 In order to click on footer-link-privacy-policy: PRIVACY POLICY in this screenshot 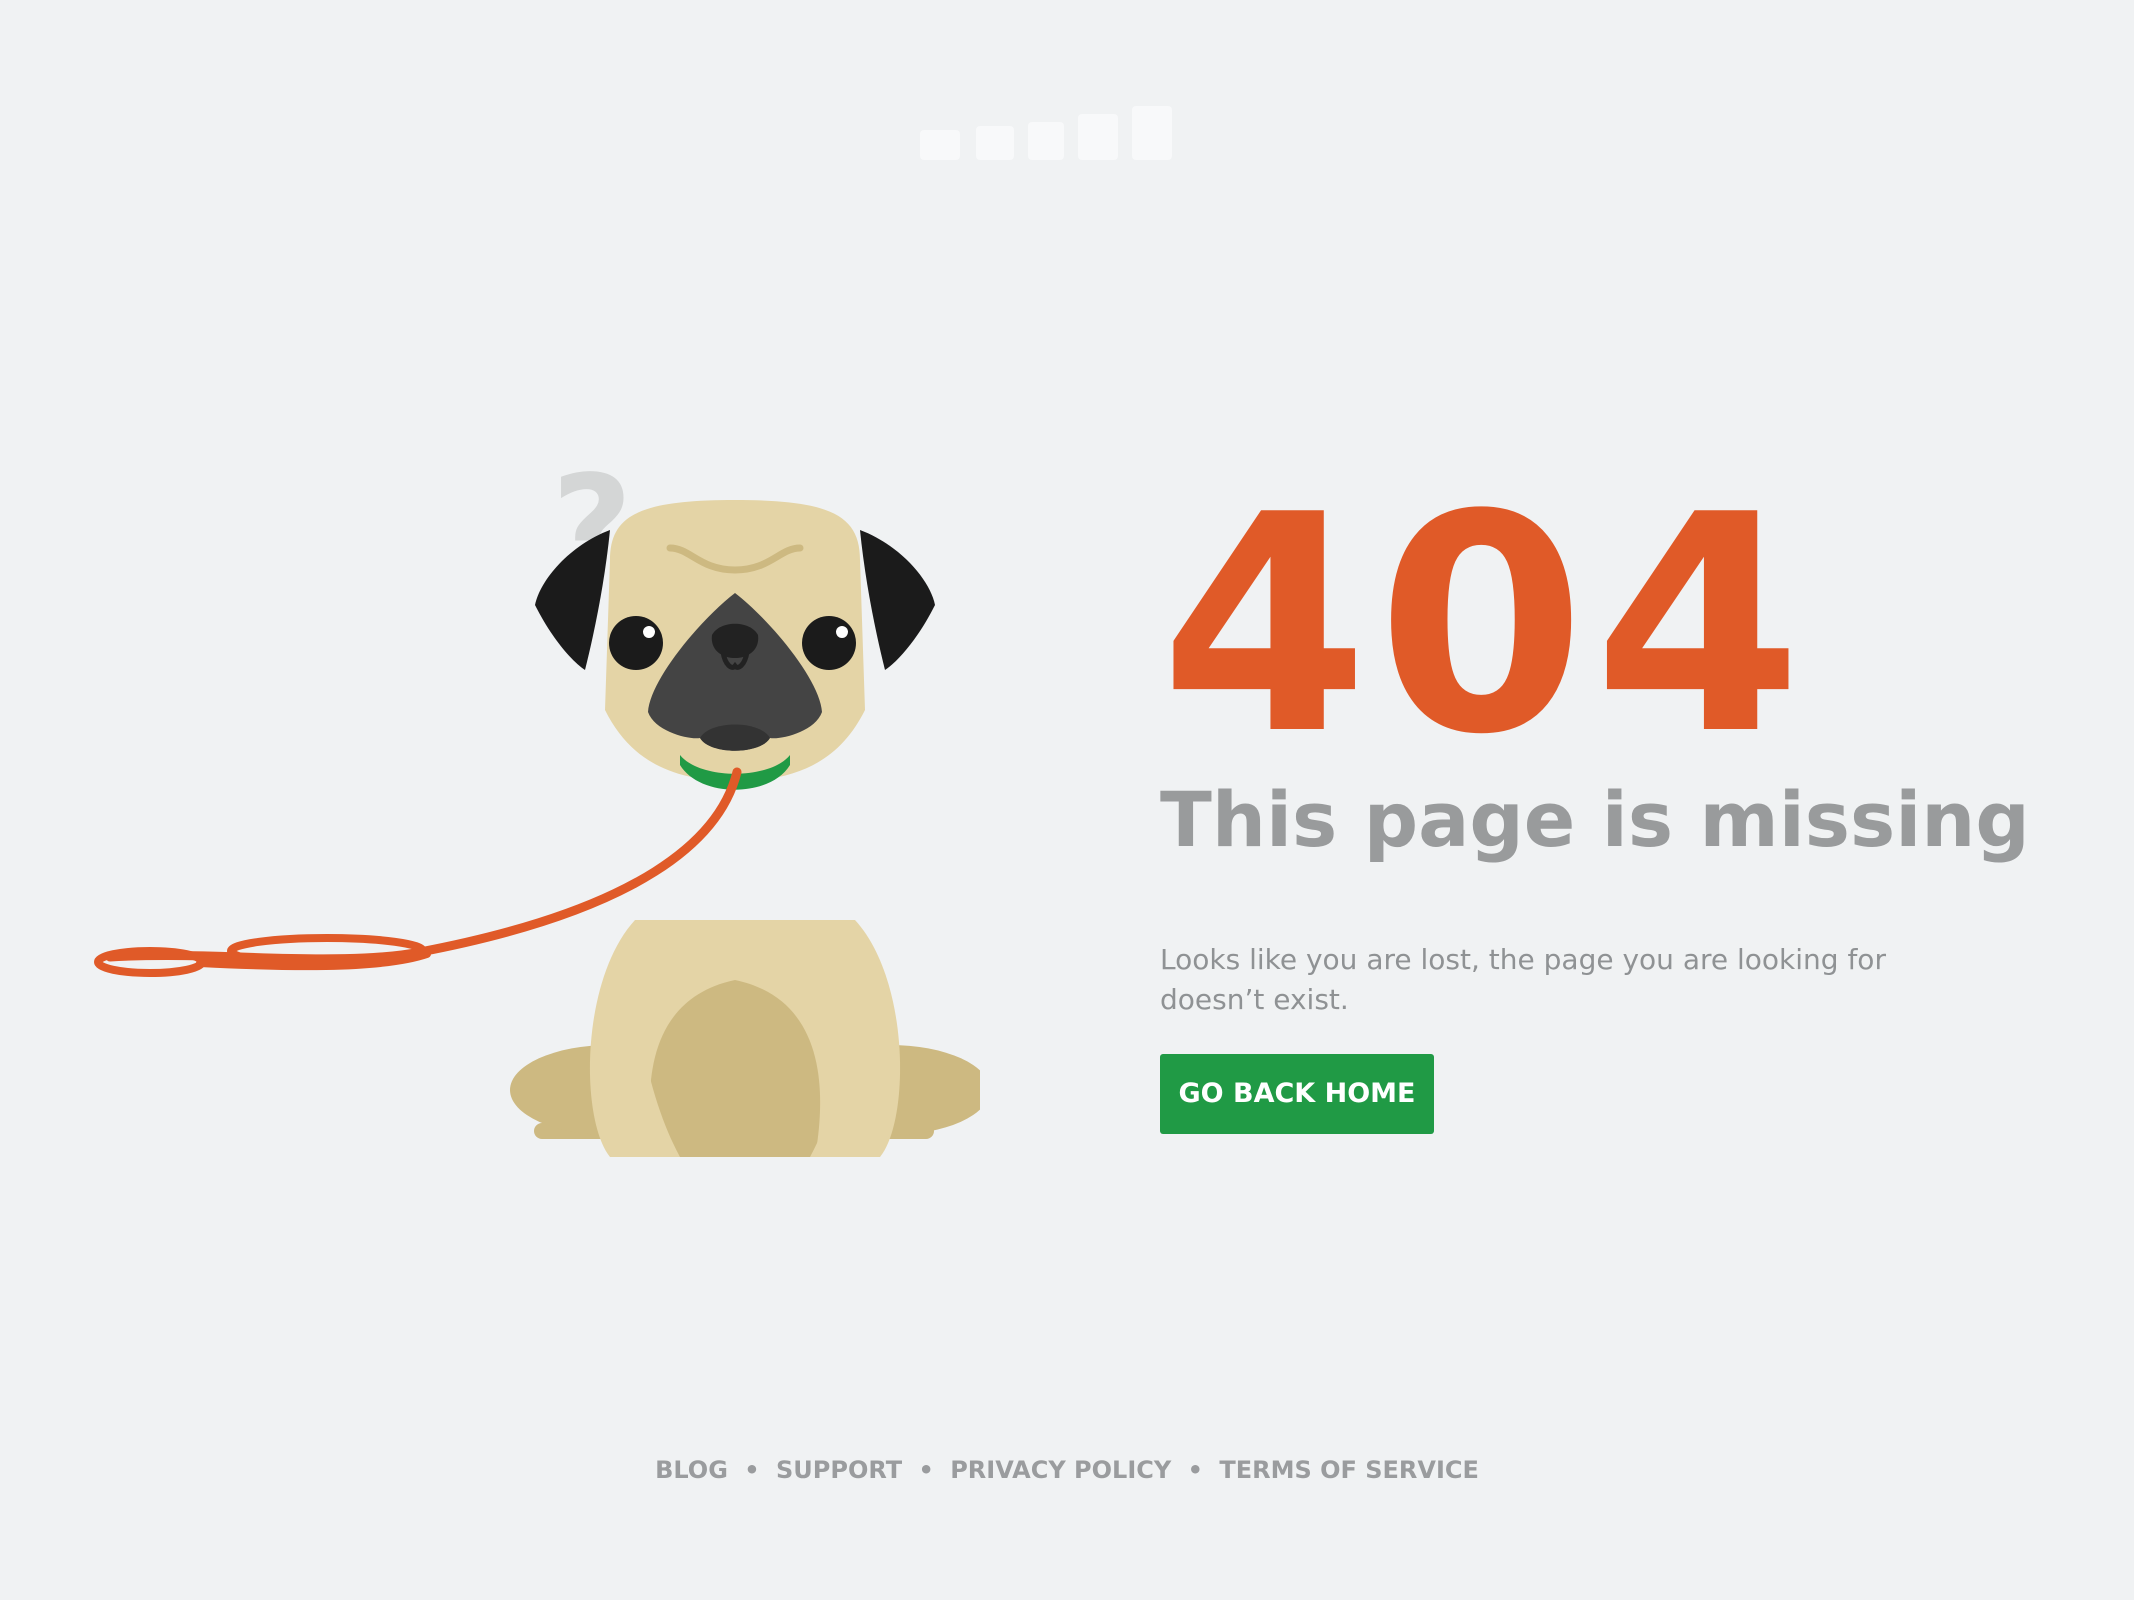, I will do `click(1060, 1470)`.